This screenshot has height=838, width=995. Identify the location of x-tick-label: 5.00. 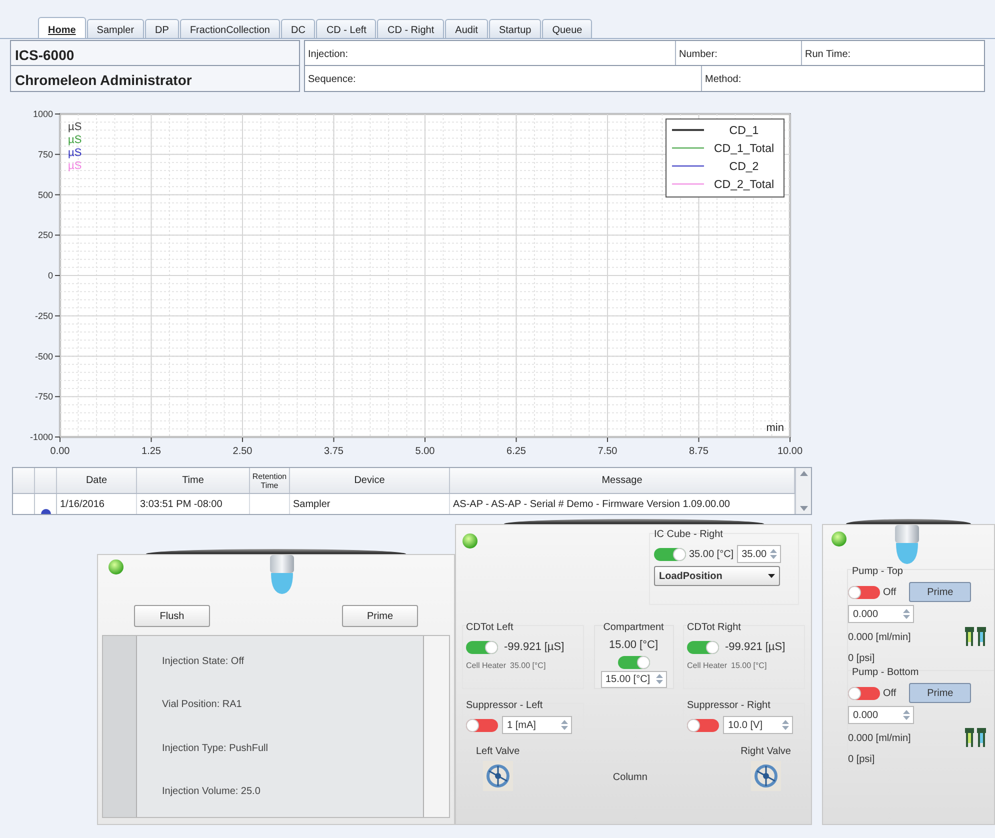
(425, 451).